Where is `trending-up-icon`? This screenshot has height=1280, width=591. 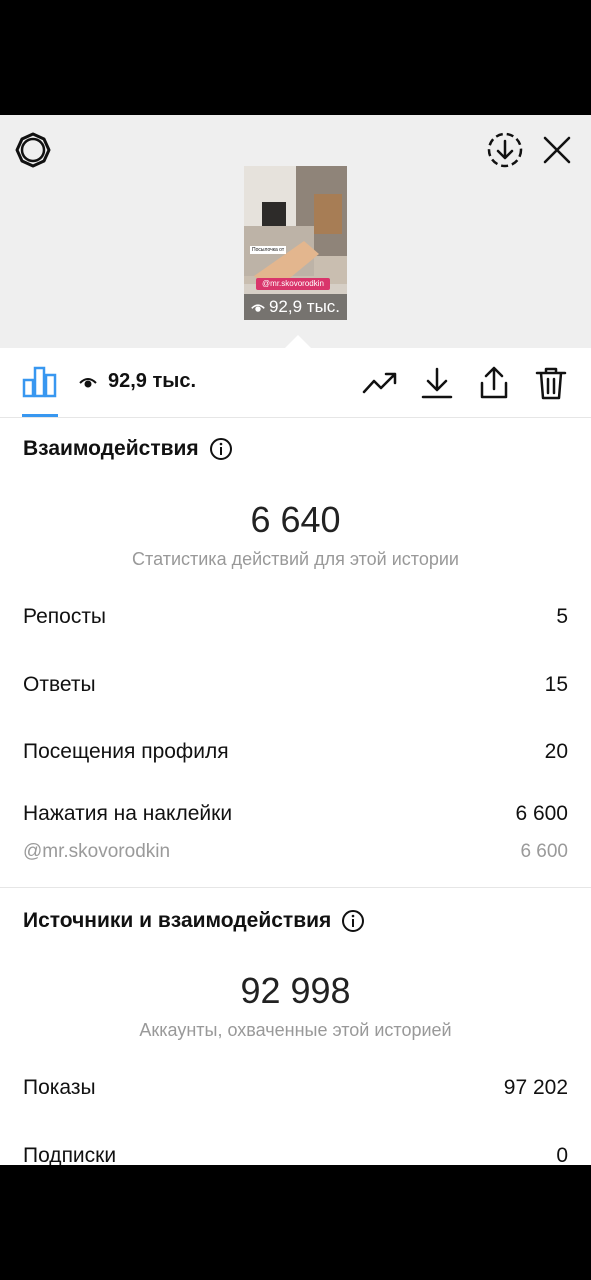 trending-up-icon is located at coordinates (380, 383).